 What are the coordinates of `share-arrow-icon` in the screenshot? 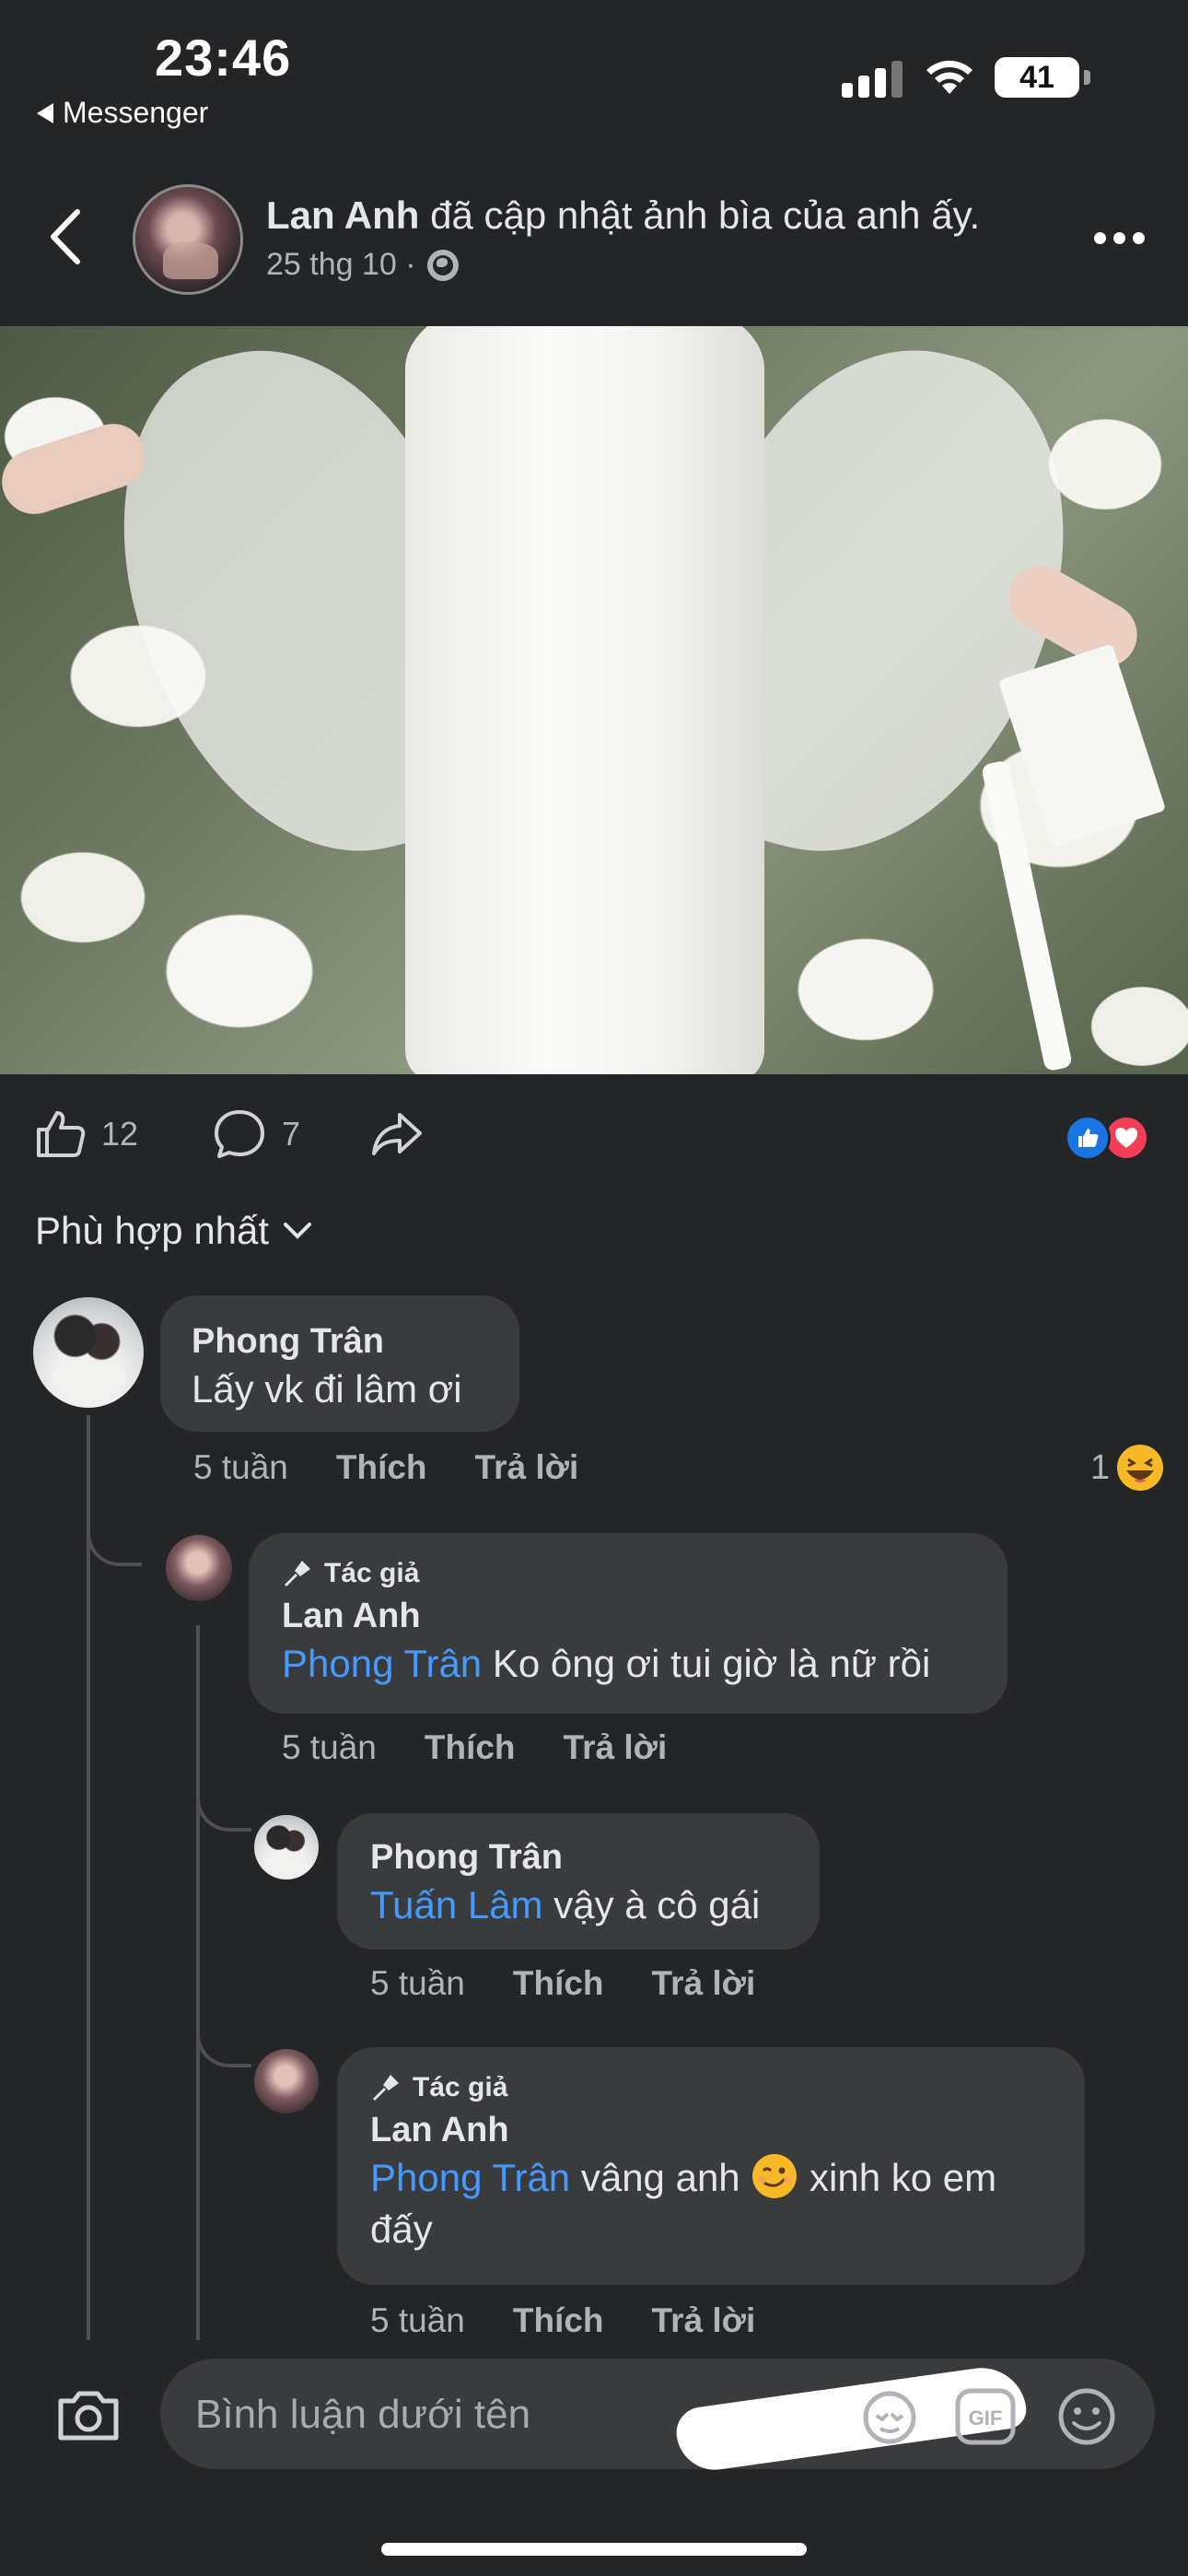 It's located at (397, 1134).